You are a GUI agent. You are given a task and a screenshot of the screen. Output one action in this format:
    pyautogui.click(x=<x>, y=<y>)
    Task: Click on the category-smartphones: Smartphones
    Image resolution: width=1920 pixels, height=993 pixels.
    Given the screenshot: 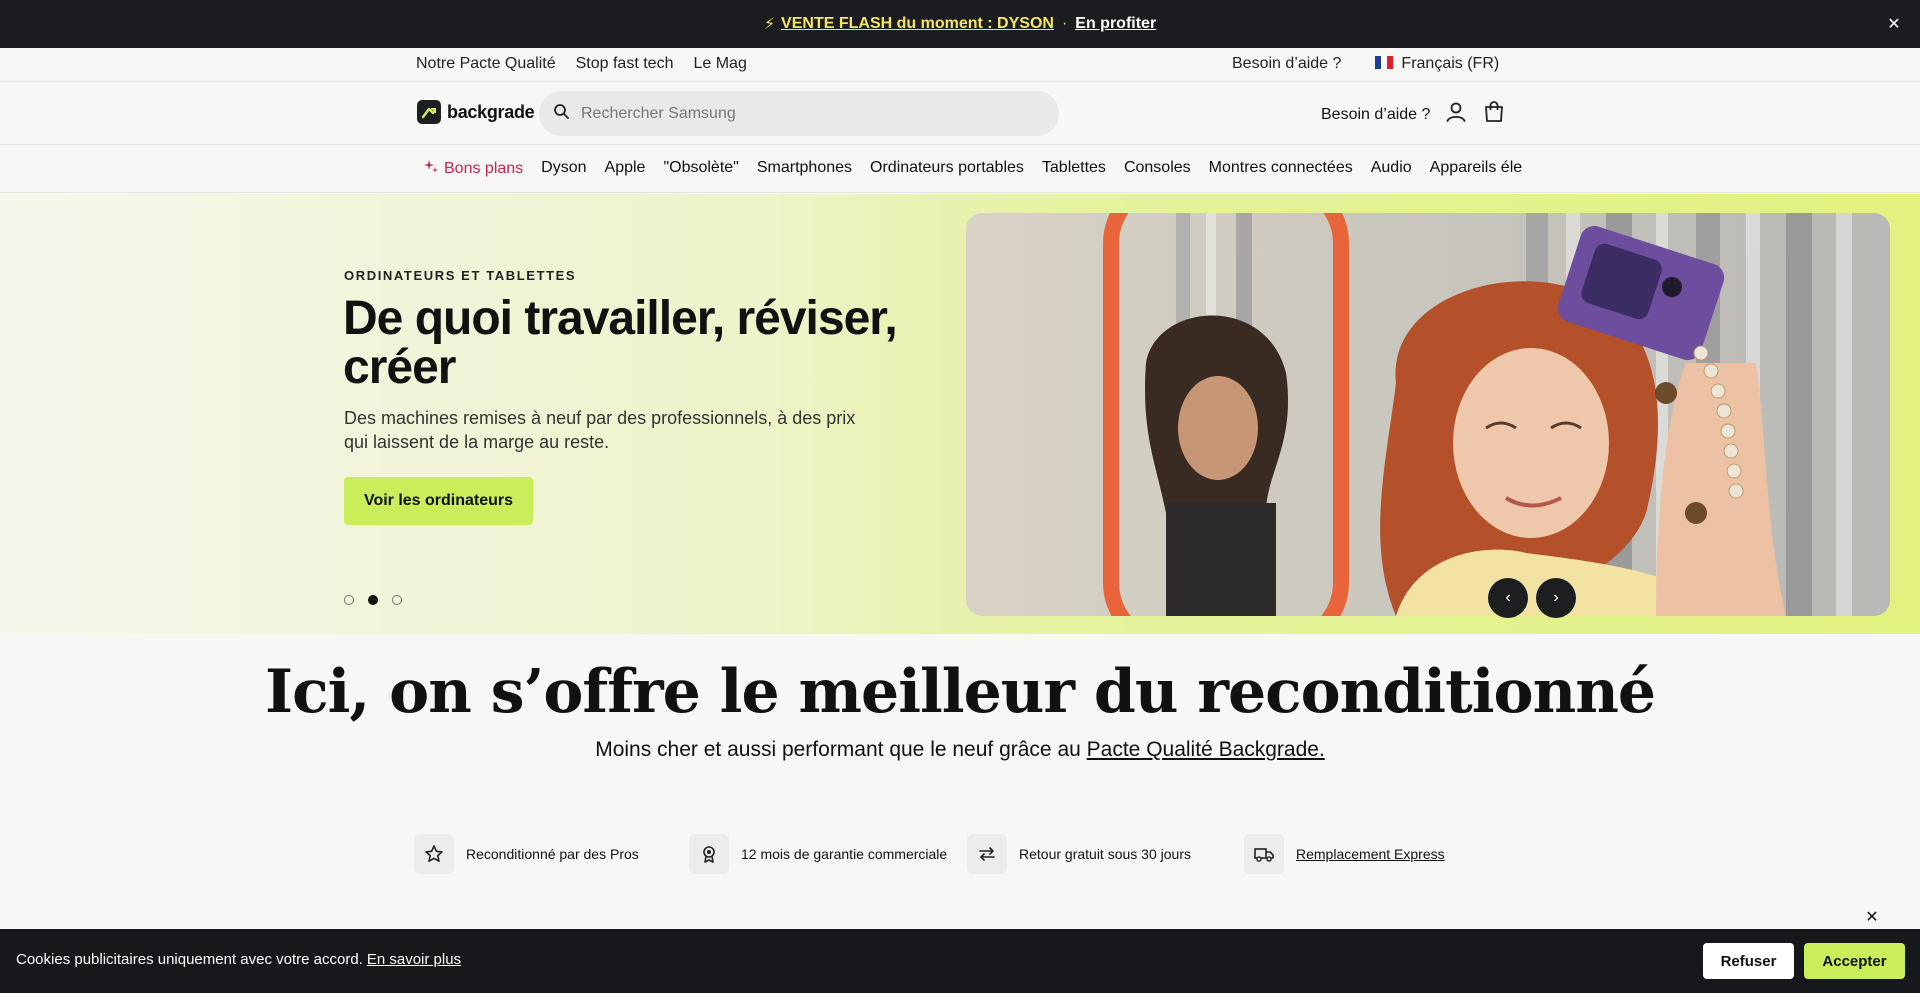 What is the action you would take?
    pyautogui.click(x=804, y=168)
    